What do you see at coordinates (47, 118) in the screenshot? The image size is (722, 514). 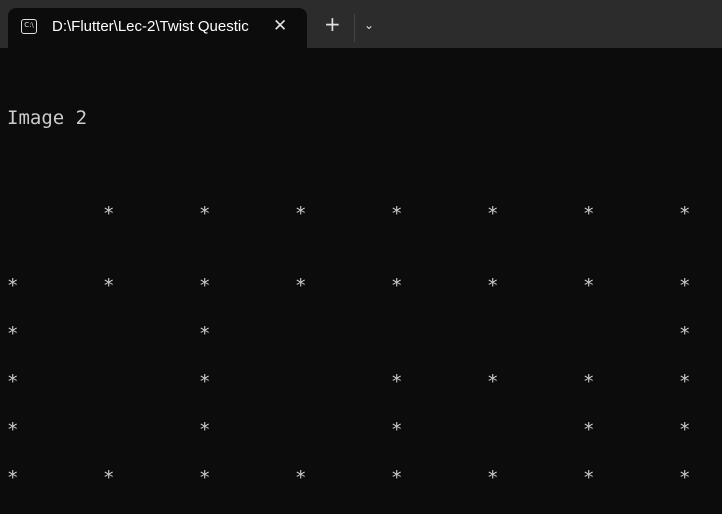 I see `output-heading: Image 2` at bounding box center [47, 118].